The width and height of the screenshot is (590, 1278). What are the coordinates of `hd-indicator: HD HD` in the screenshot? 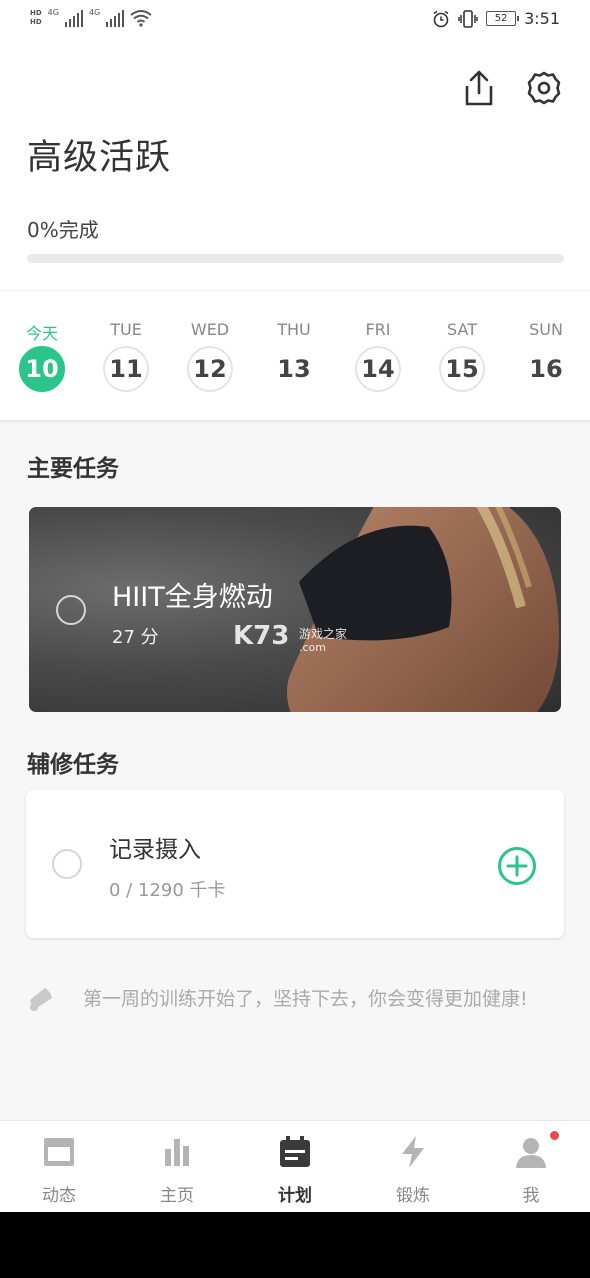 It's located at (36, 18).